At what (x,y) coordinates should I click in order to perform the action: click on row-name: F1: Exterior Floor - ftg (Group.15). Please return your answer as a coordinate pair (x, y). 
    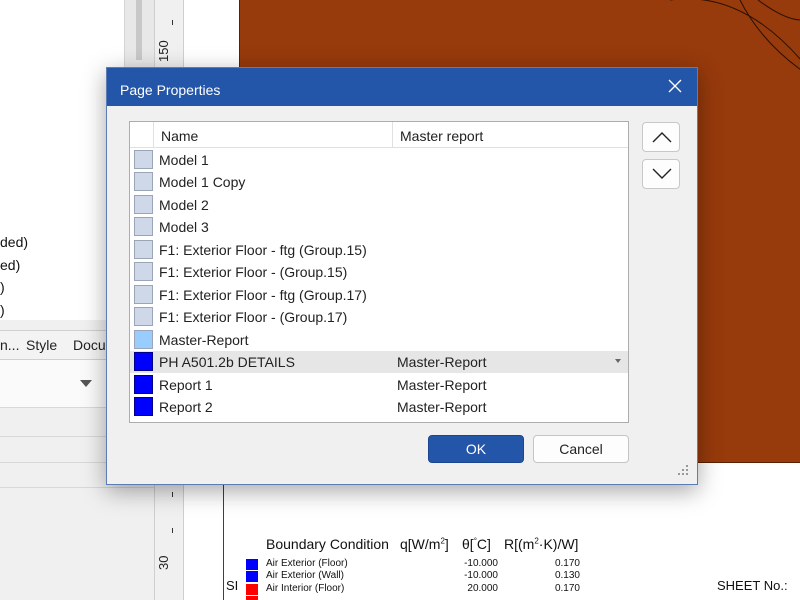
    Looking at the image, I should click on (263, 250).